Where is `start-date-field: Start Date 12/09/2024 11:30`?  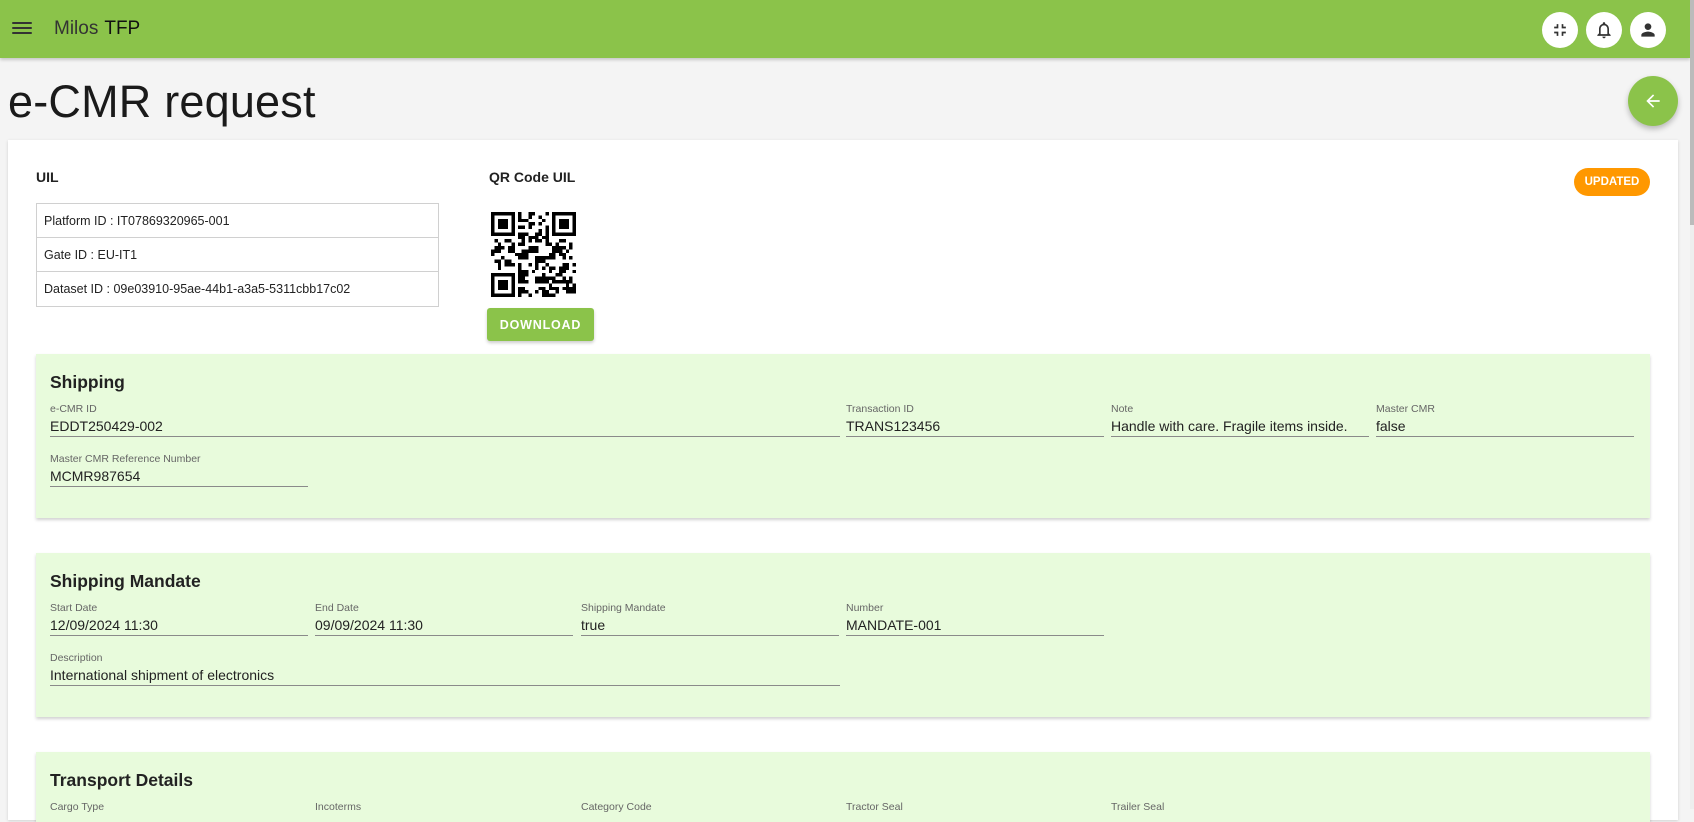
start-date-field: Start Date 12/09/2024 11:30 is located at coordinates (179, 618).